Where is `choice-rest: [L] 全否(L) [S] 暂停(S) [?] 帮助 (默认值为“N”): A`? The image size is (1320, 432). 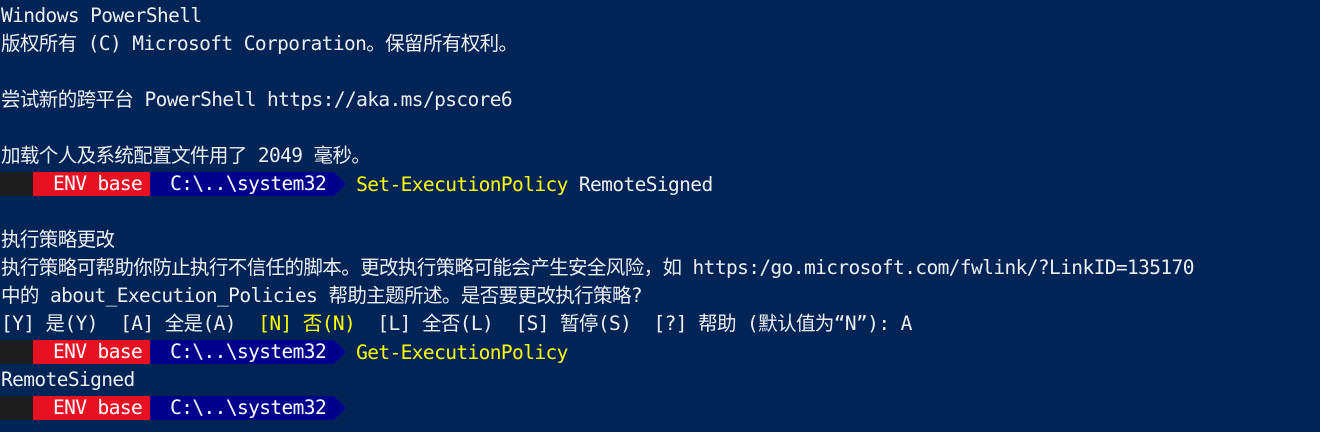 choice-rest: [L] 全否(L) [S] 暂停(S) [?] 帮助 (默认值为“N”): A is located at coordinates (633, 323).